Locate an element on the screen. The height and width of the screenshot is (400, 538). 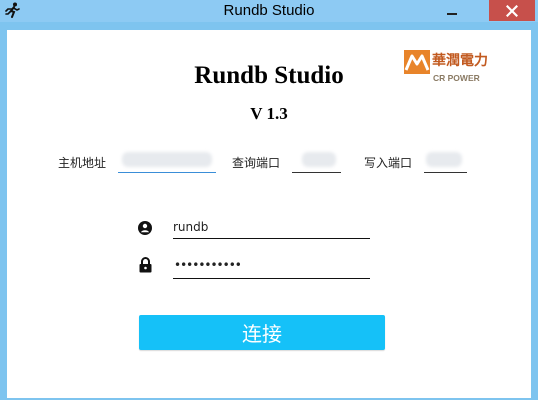
minimize-icon is located at coordinates (452, 13).